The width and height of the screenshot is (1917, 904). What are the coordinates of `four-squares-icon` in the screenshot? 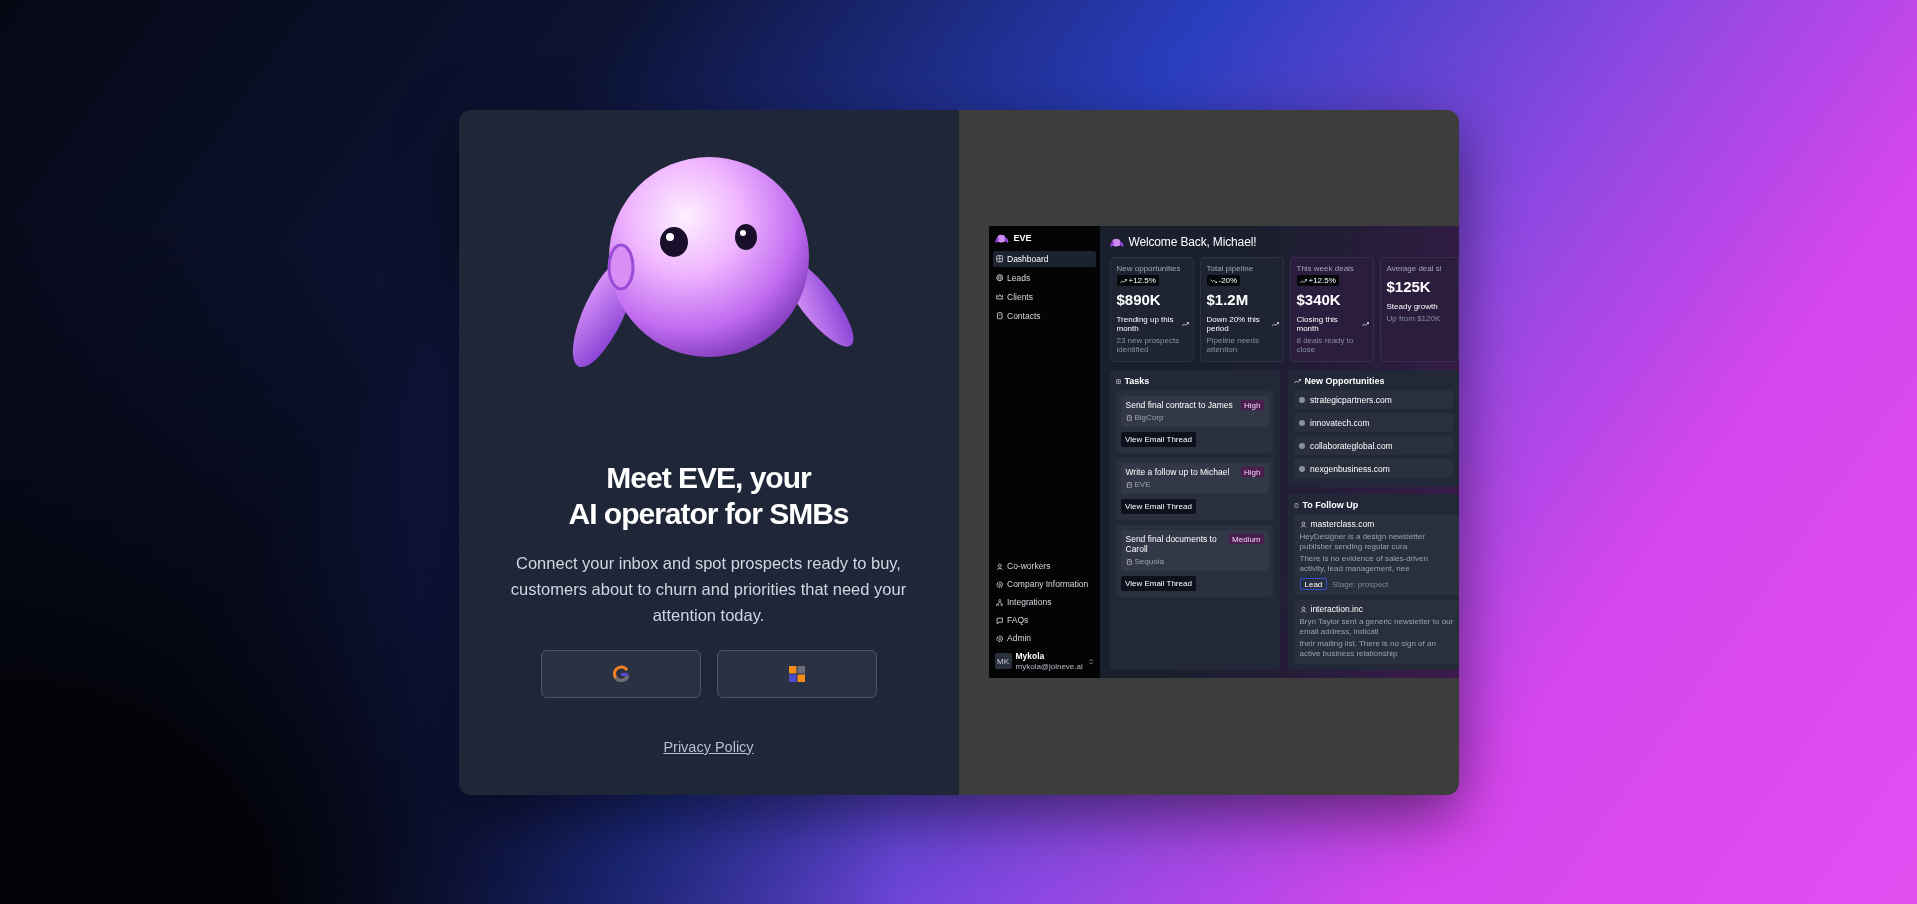 It's located at (796, 673).